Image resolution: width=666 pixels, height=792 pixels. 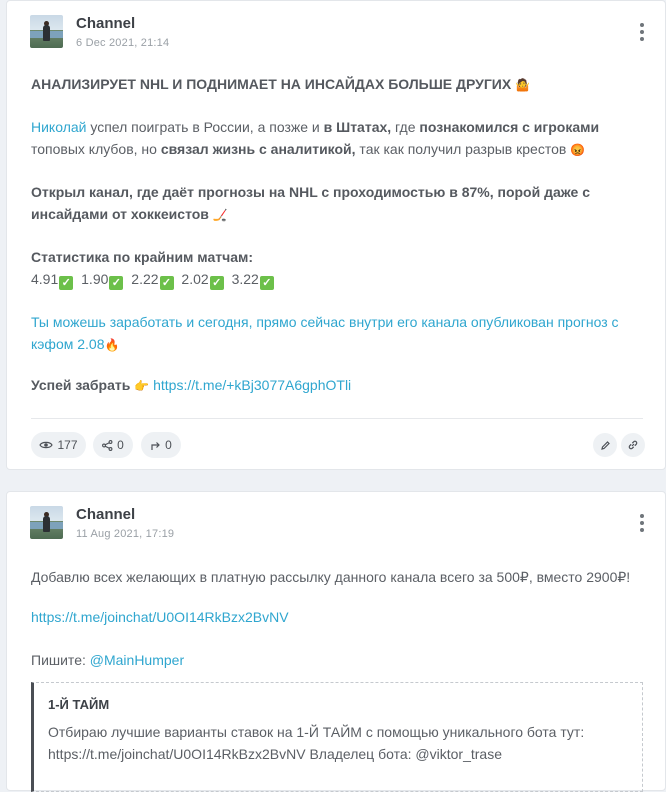 What do you see at coordinates (252, 385) in the screenshot?
I see `invite-link: https://t.me/+kBj3077A6gphOTli` at bounding box center [252, 385].